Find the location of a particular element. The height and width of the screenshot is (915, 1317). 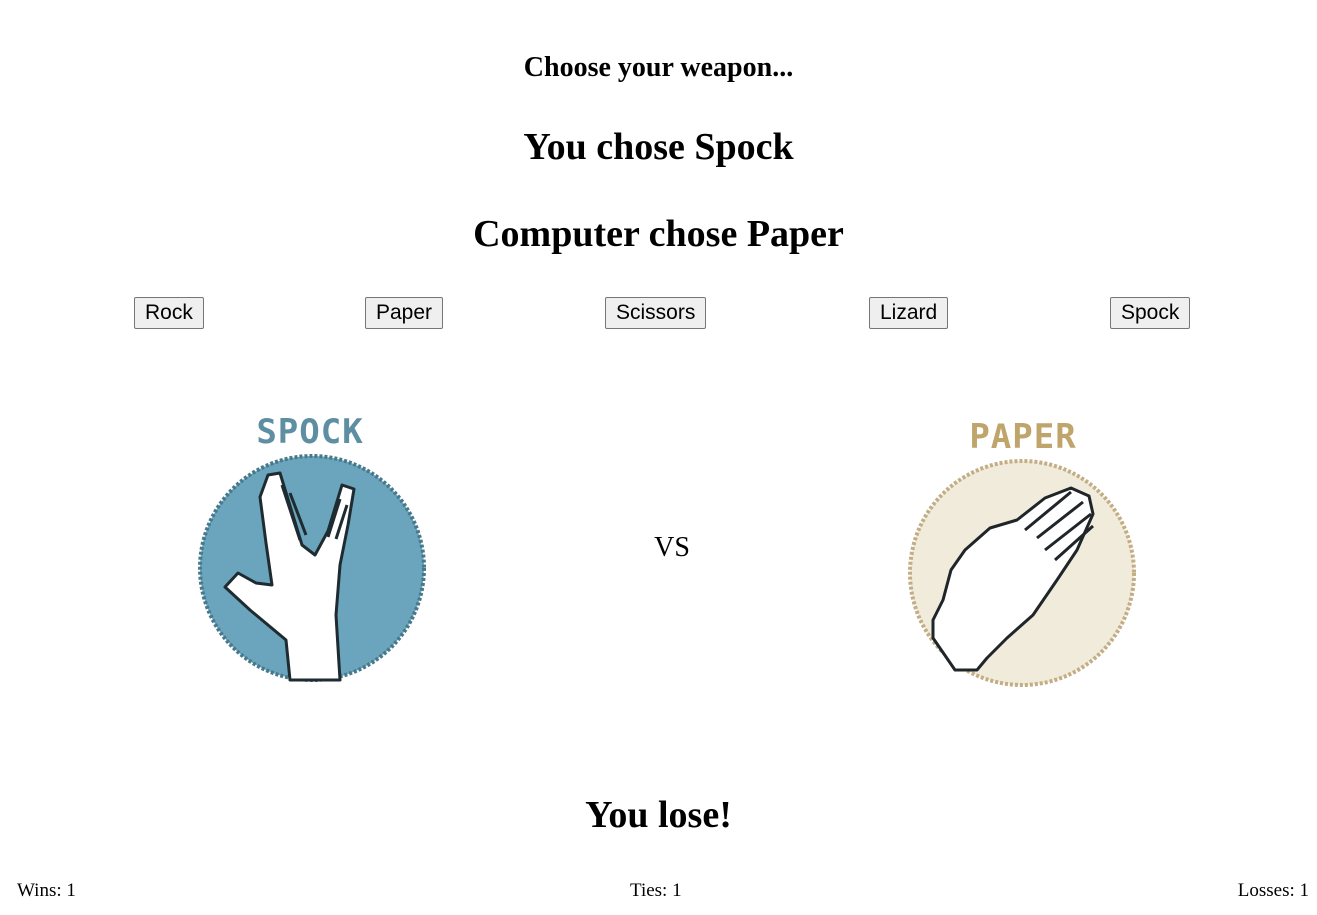

spock-badge-text: SPOCK is located at coordinates (309, 432).